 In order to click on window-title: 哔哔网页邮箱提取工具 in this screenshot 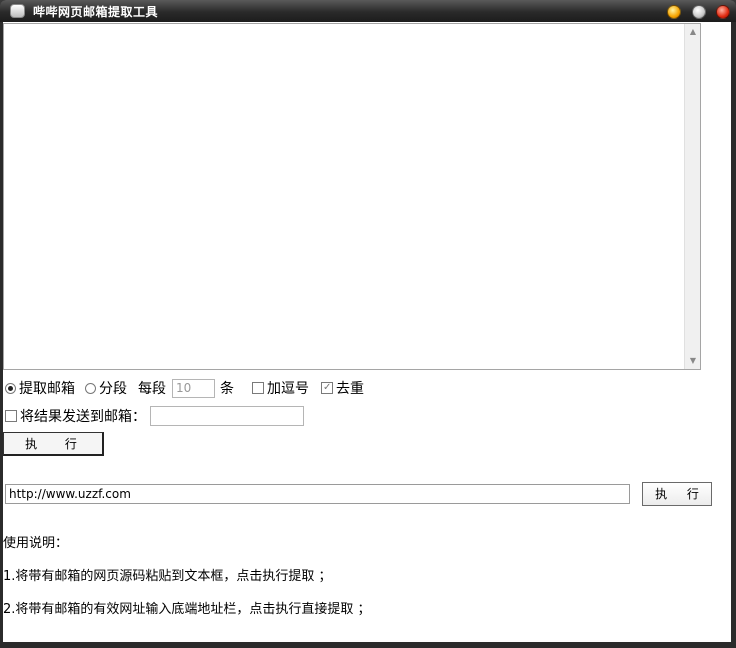, I will do `click(96, 12)`.